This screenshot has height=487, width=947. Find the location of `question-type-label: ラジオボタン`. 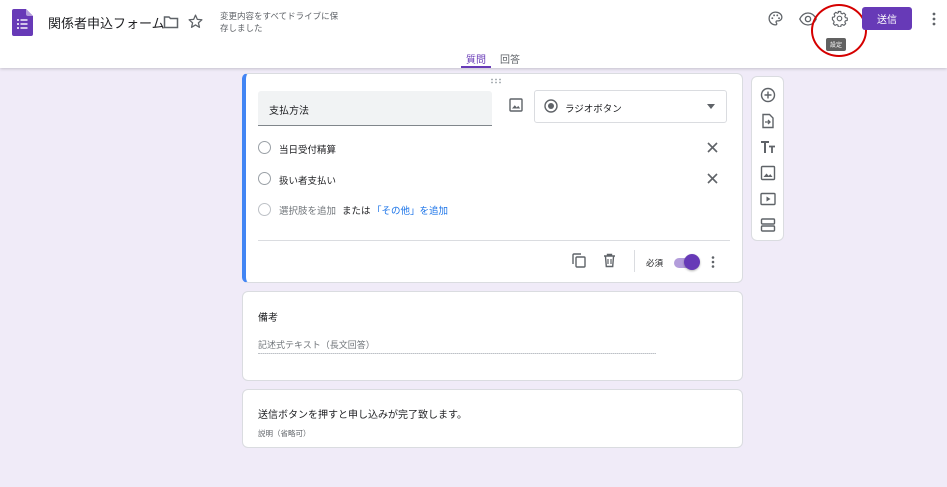

question-type-label: ラジオボタン is located at coordinates (593, 109).